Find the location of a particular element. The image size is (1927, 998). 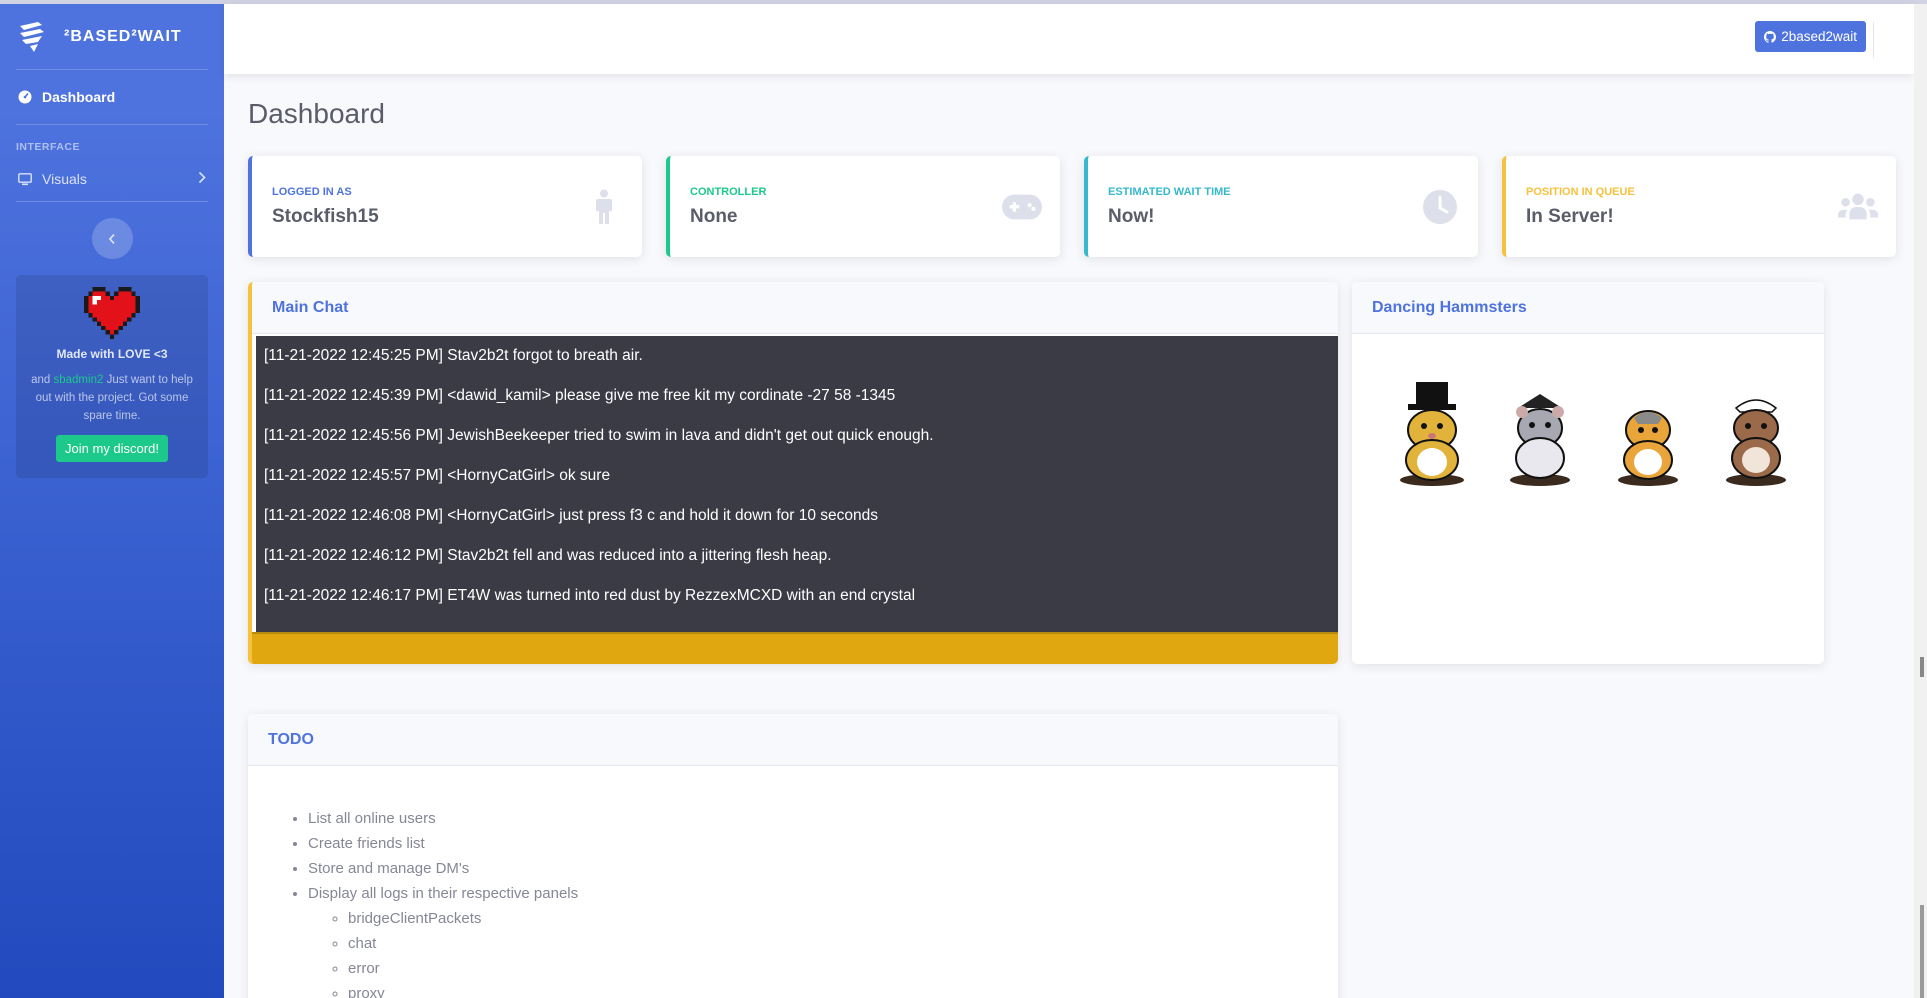

todo-subitem: chat is located at coordinates (843, 943).